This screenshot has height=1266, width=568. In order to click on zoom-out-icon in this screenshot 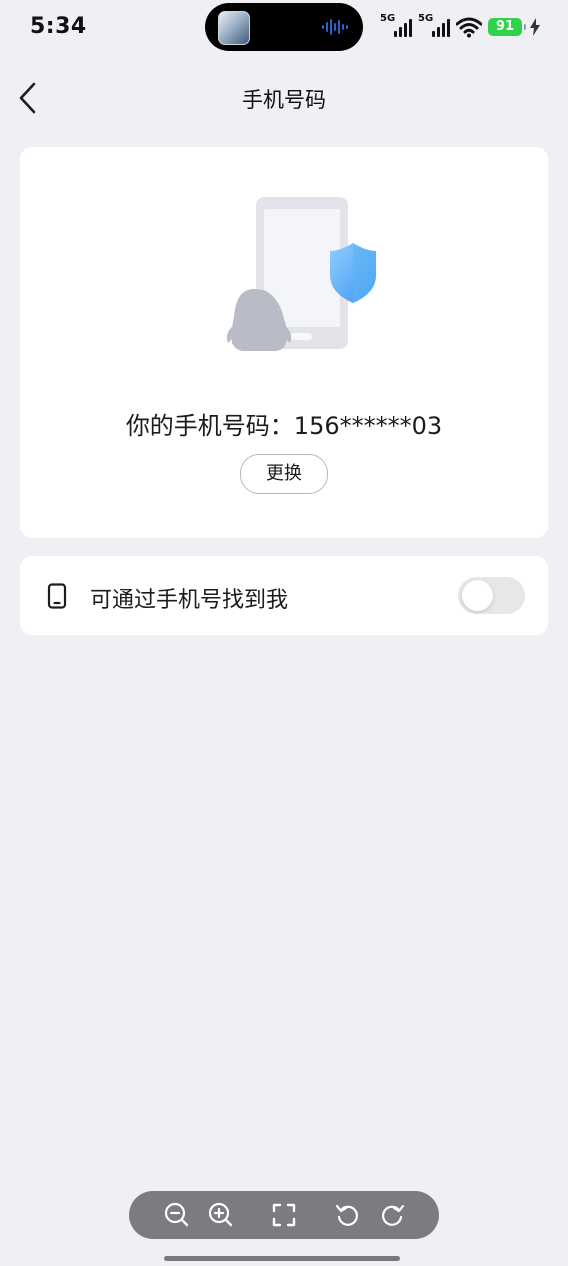, I will do `click(177, 1215)`.